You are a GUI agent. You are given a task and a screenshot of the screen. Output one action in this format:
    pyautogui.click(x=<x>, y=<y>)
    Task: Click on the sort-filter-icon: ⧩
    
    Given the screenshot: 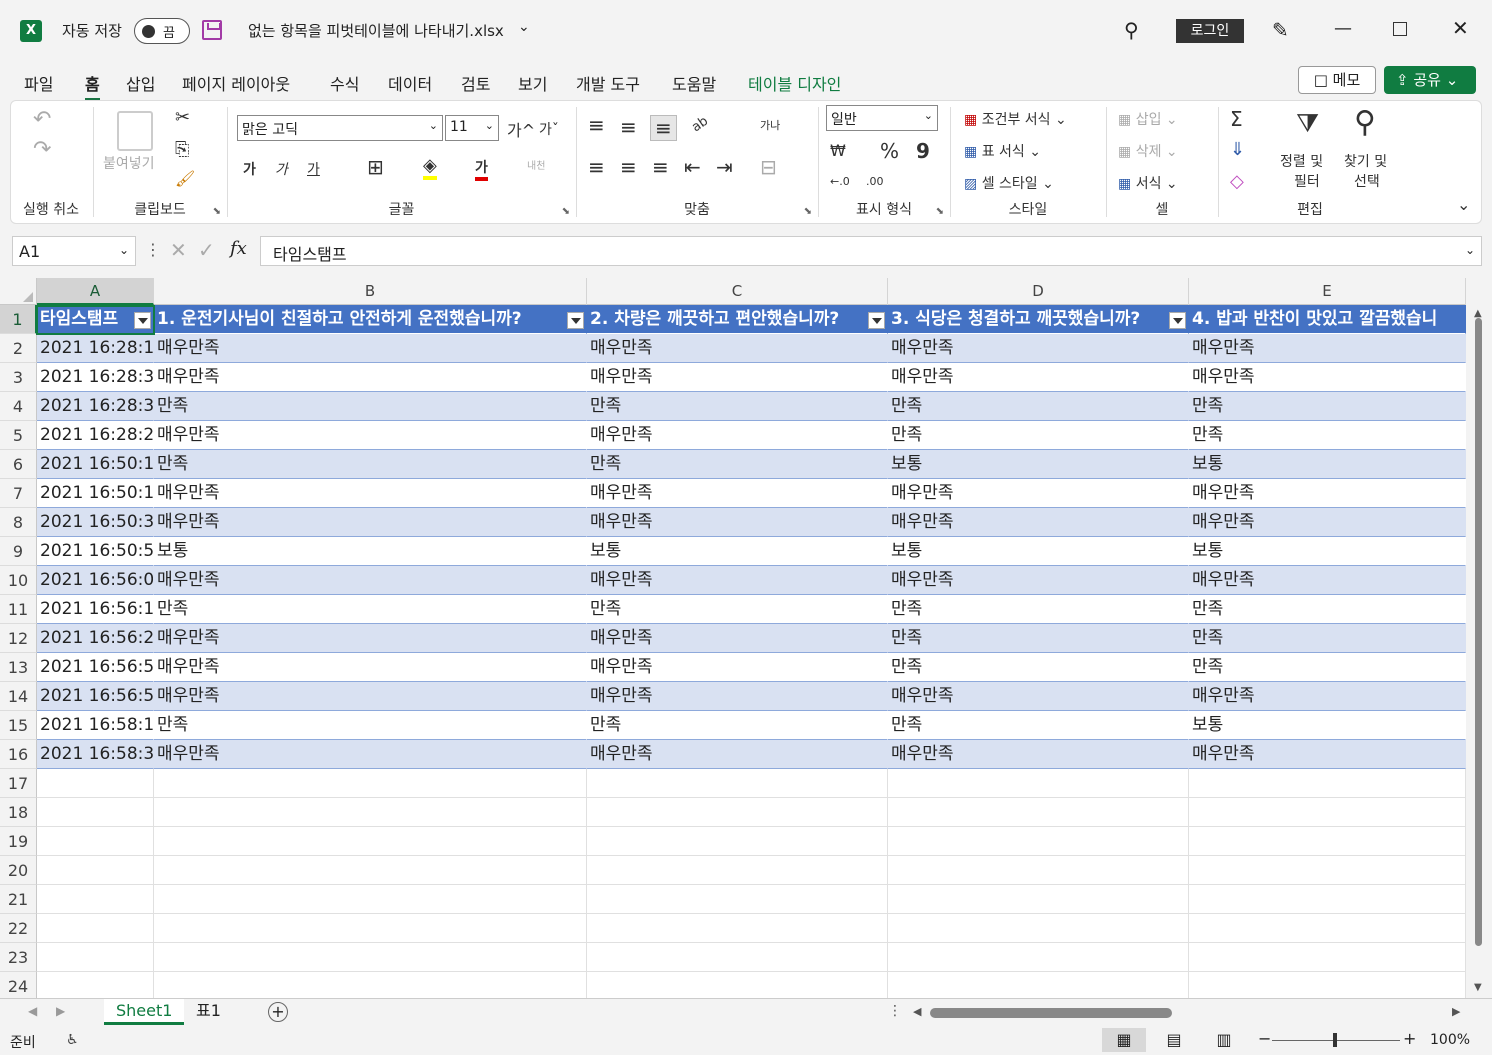 What is the action you would take?
    pyautogui.click(x=1307, y=124)
    